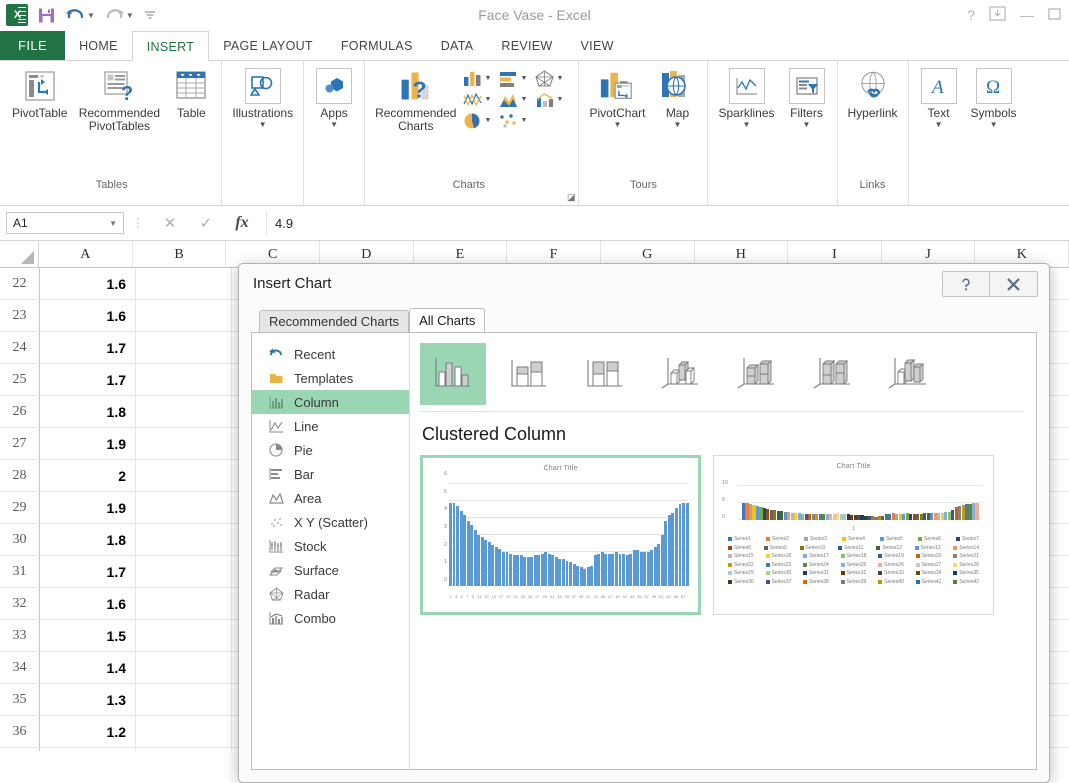  I want to click on row-header: 27, so click(20, 443).